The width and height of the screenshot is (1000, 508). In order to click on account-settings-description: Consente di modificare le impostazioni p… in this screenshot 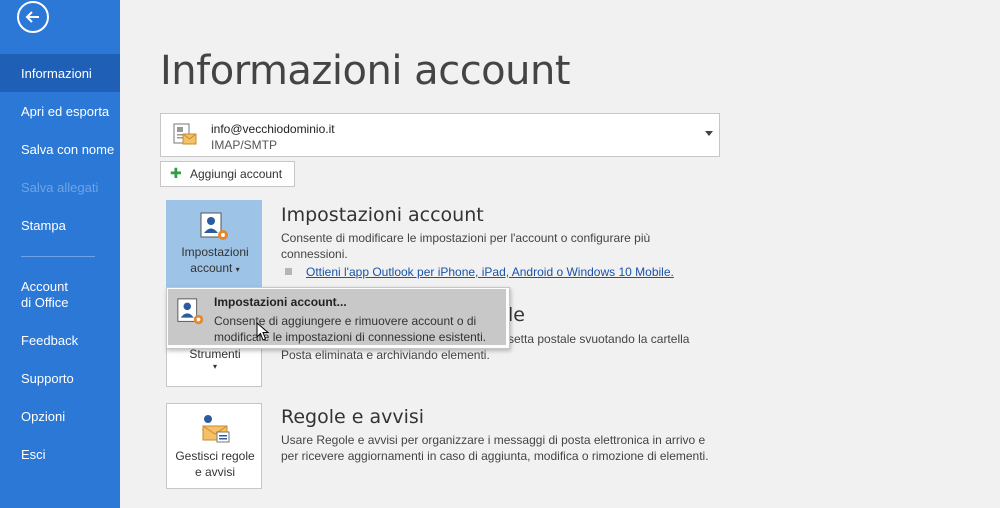, I will do `click(466, 246)`.